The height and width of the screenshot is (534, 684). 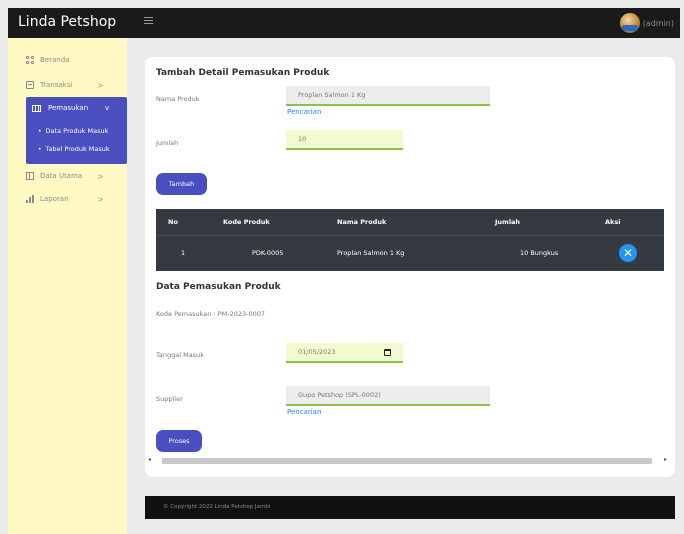 I want to click on income-form-title: Data Pemasukan Produk, so click(x=218, y=287).